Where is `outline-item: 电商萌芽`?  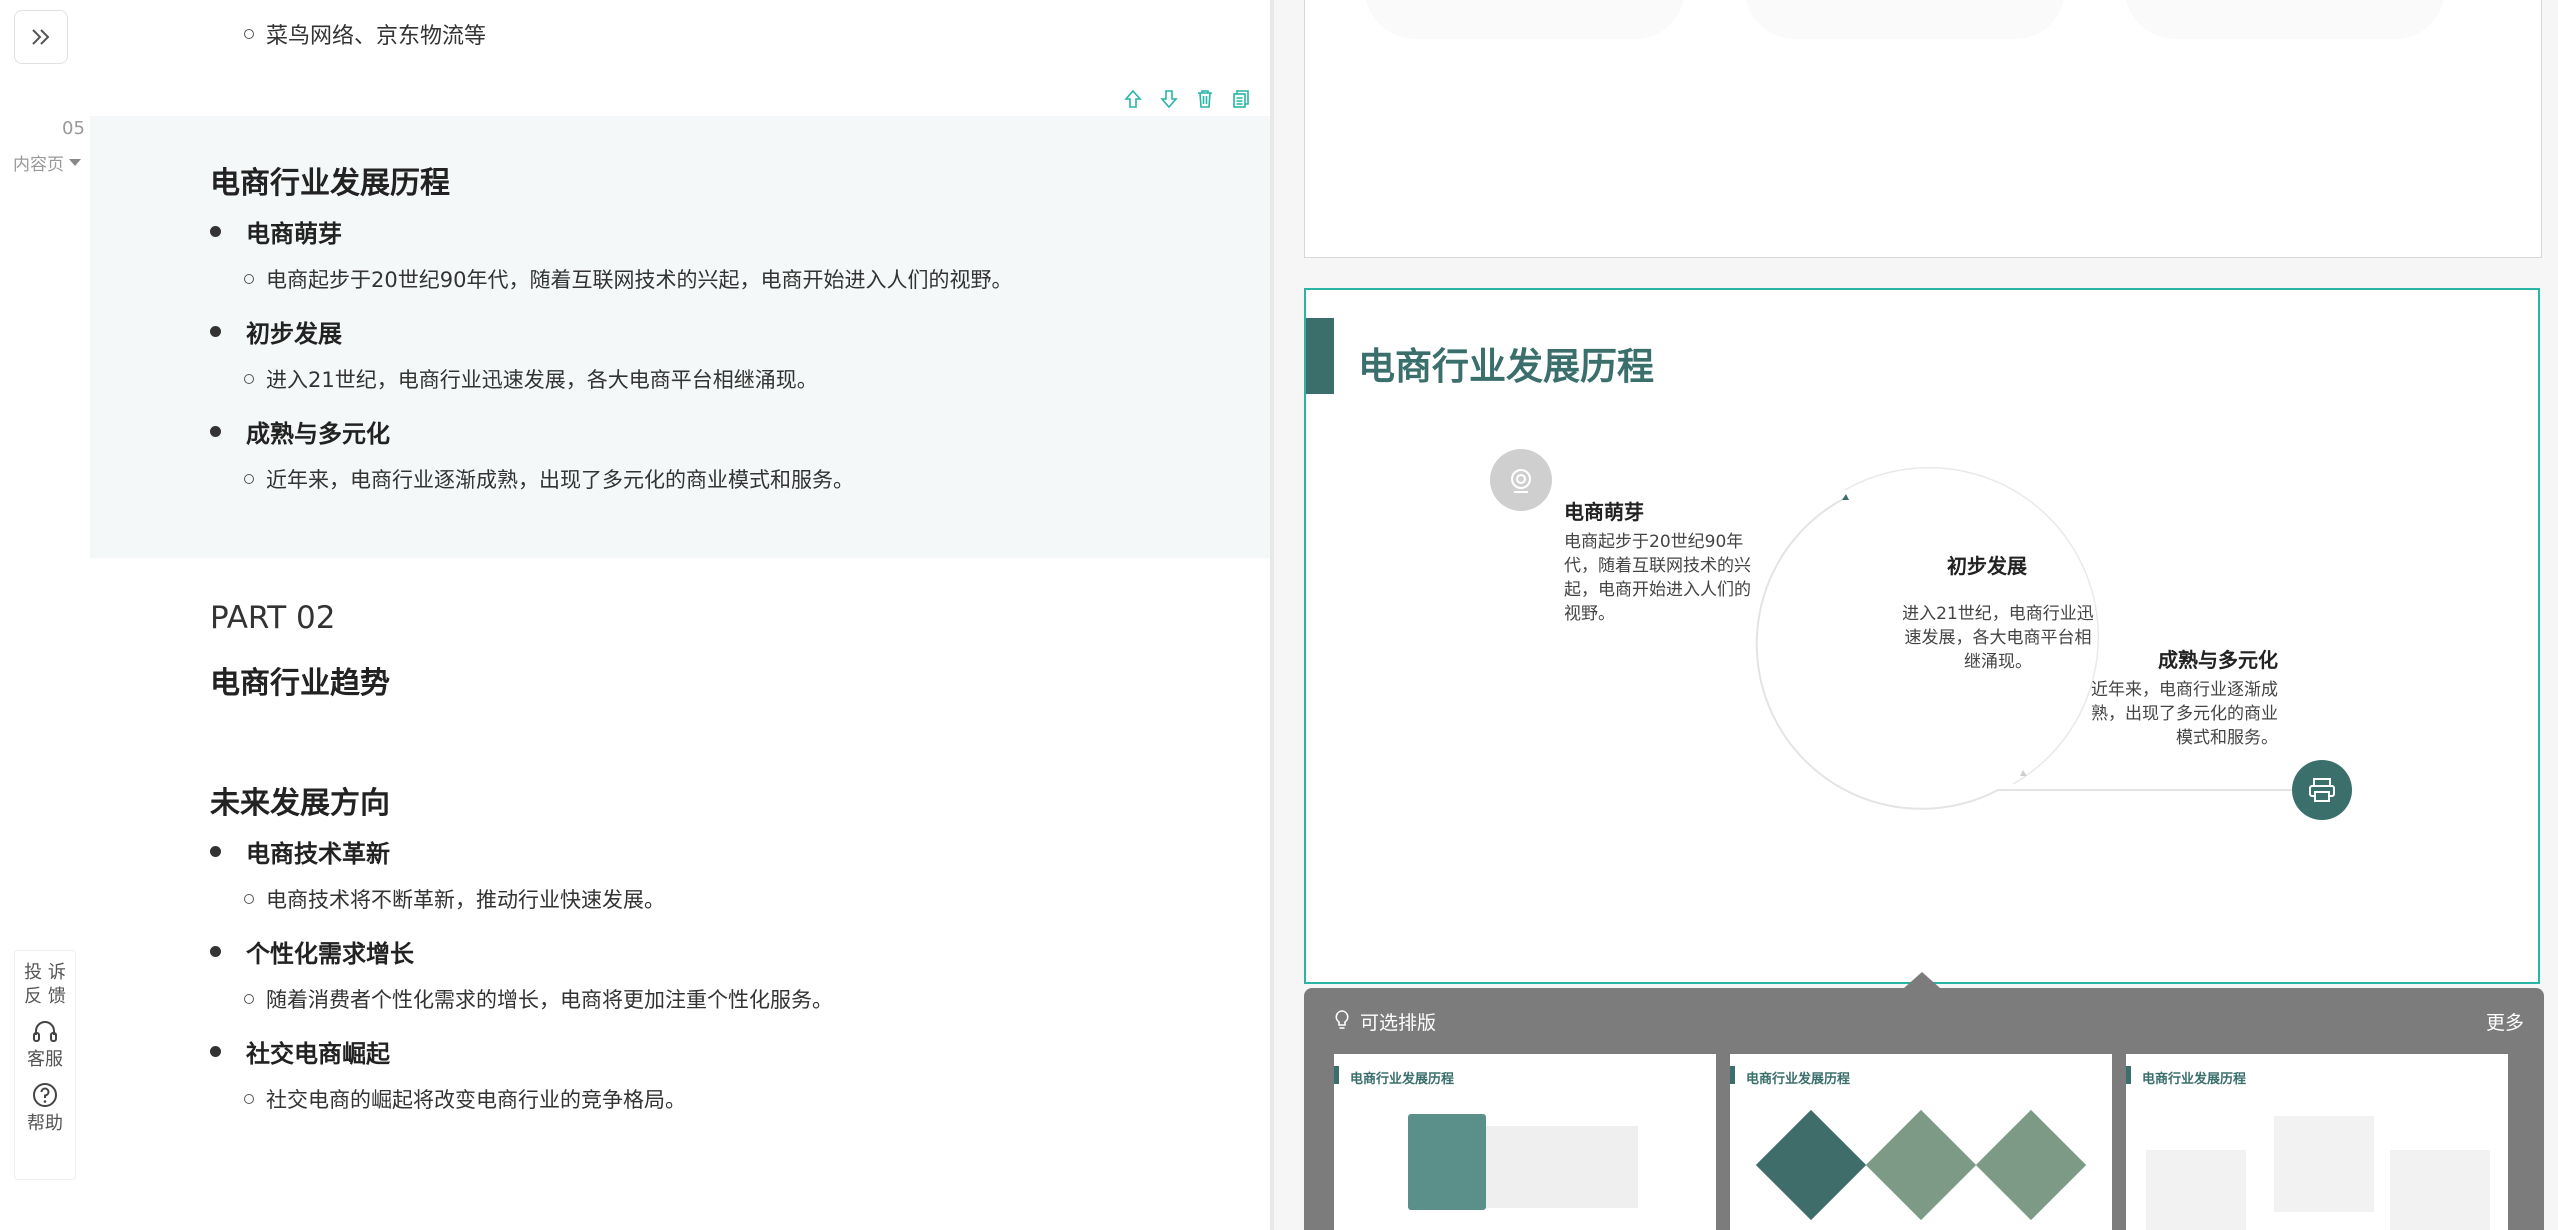
outline-item: 电商萌芽 is located at coordinates (276, 231).